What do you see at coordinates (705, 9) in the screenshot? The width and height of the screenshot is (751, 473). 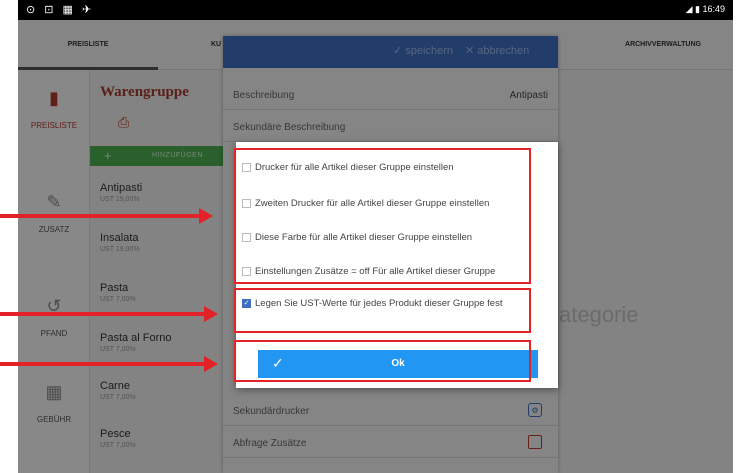 I see `status-time: ◢ ▮ 16:49` at bounding box center [705, 9].